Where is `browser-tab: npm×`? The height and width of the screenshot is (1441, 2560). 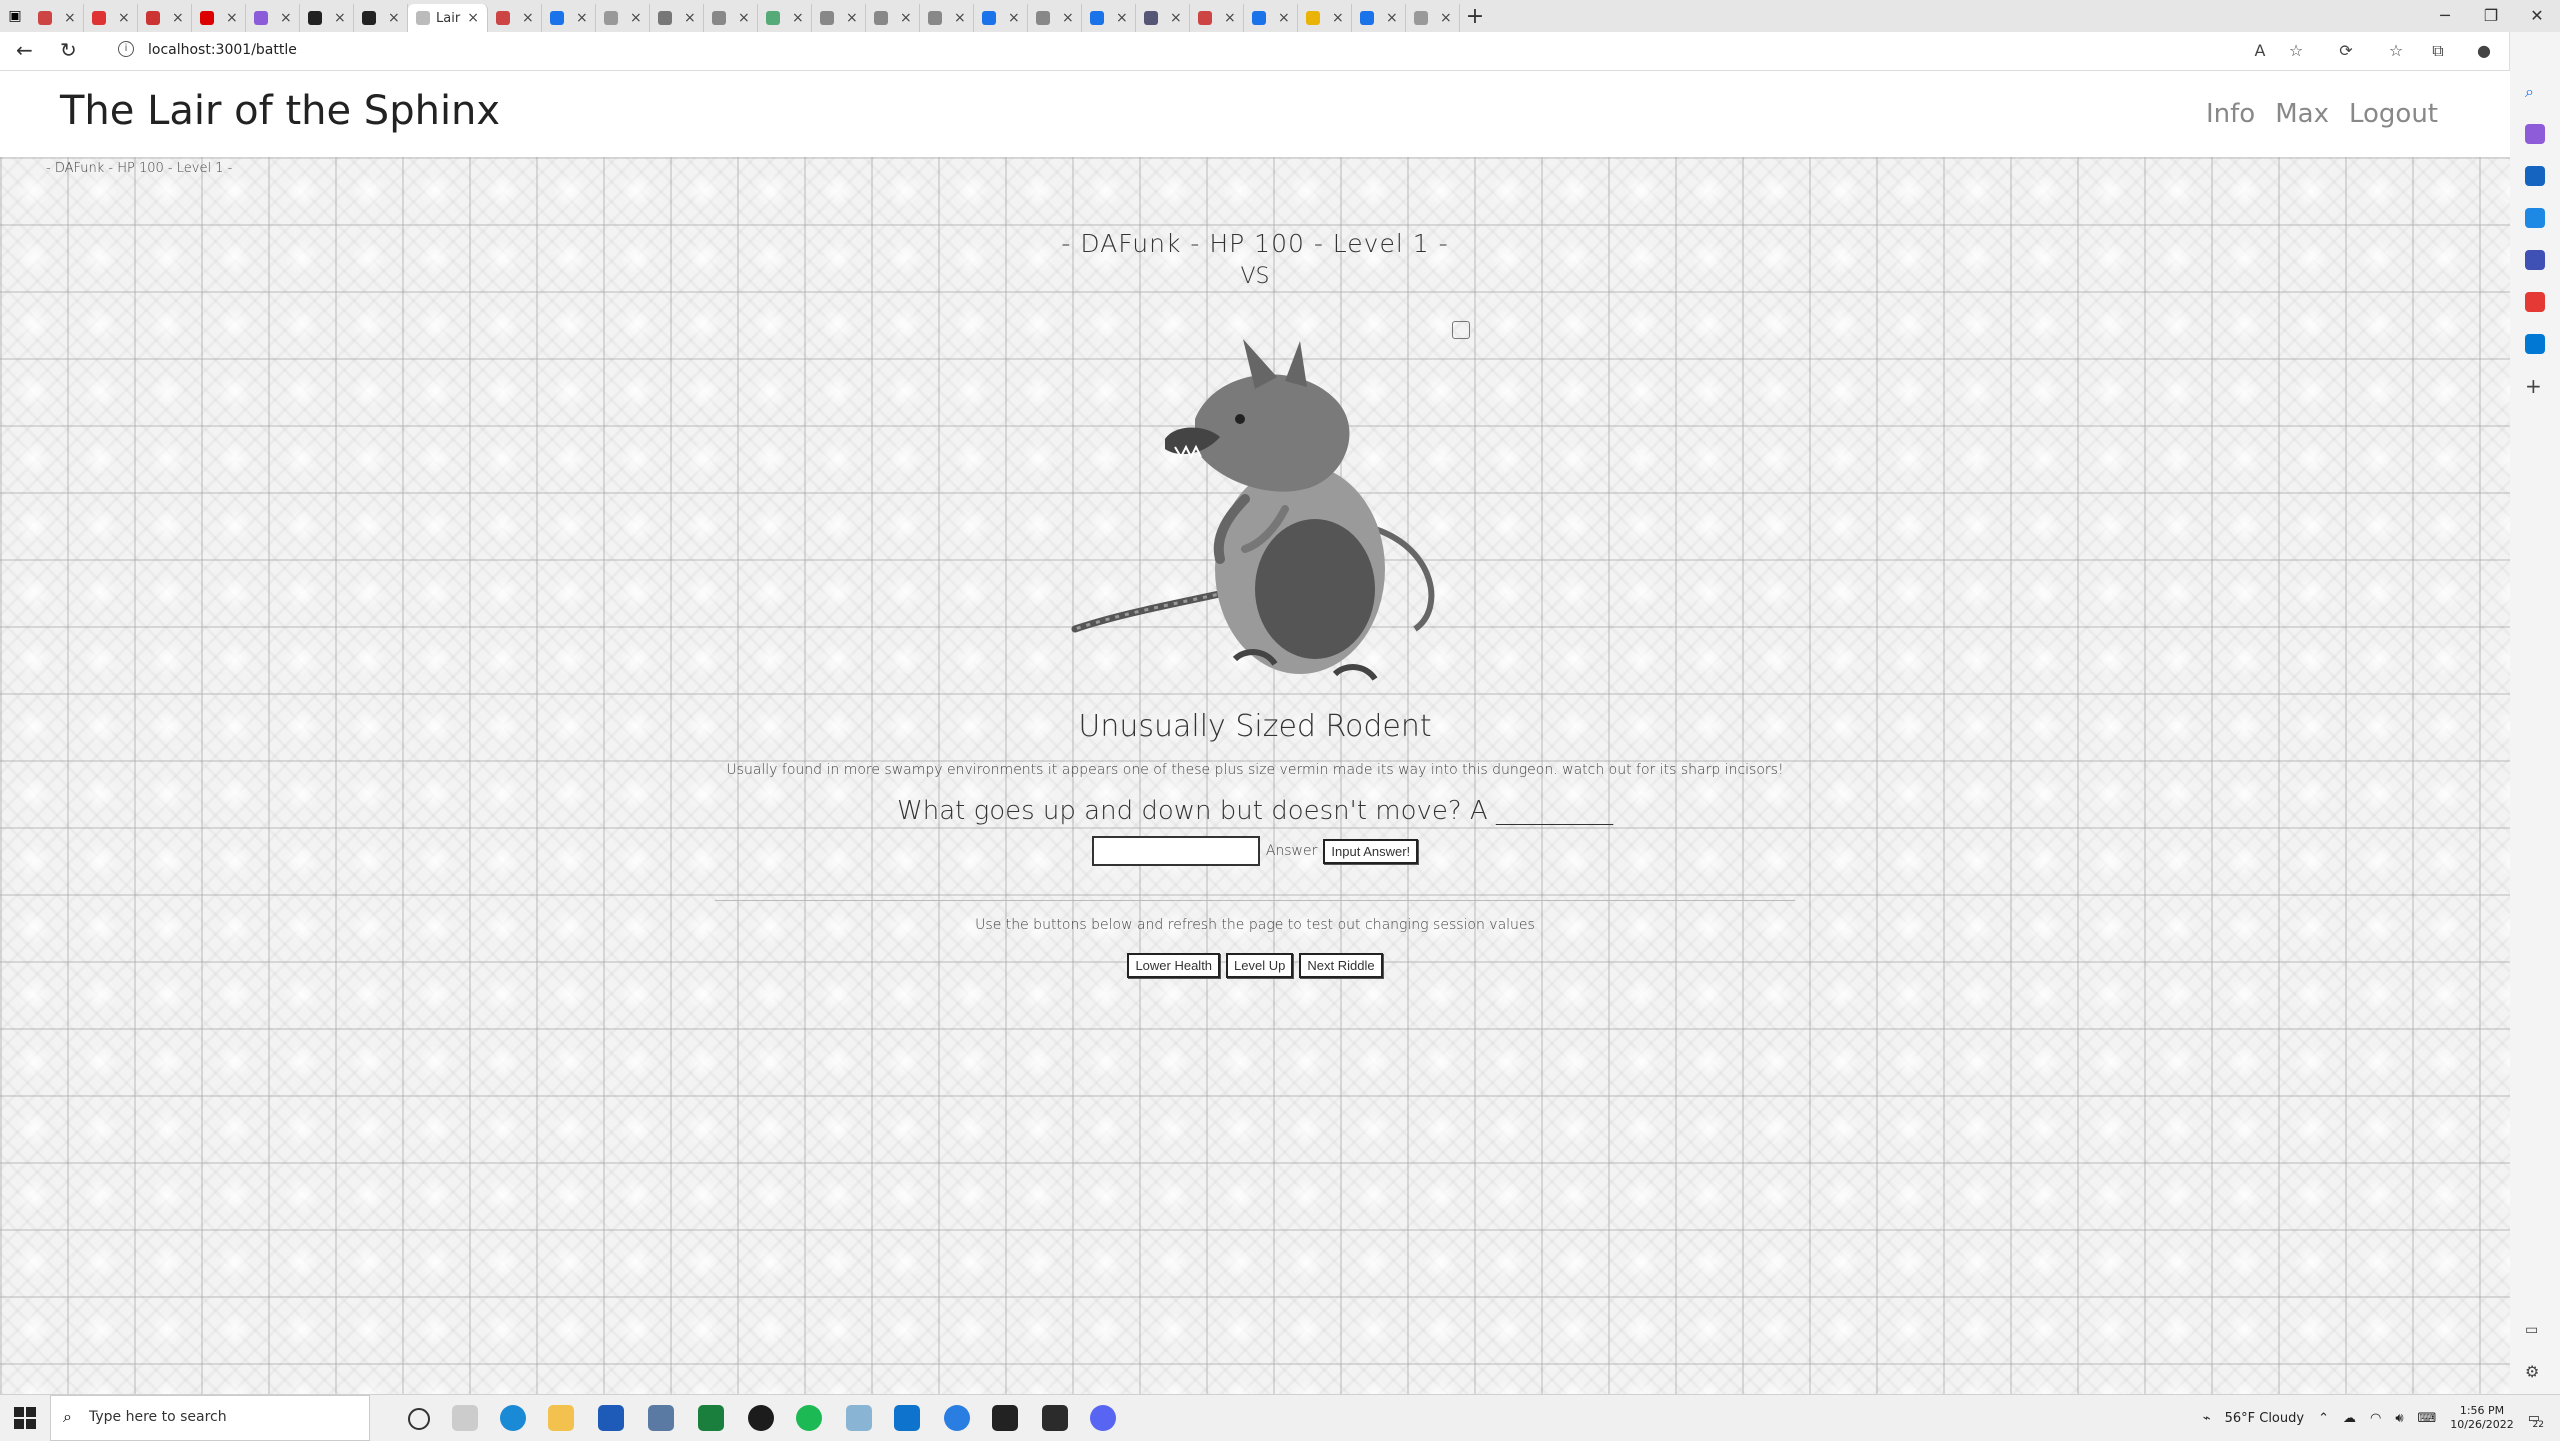 browser-tab: npm× is located at coordinates (1109, 18).